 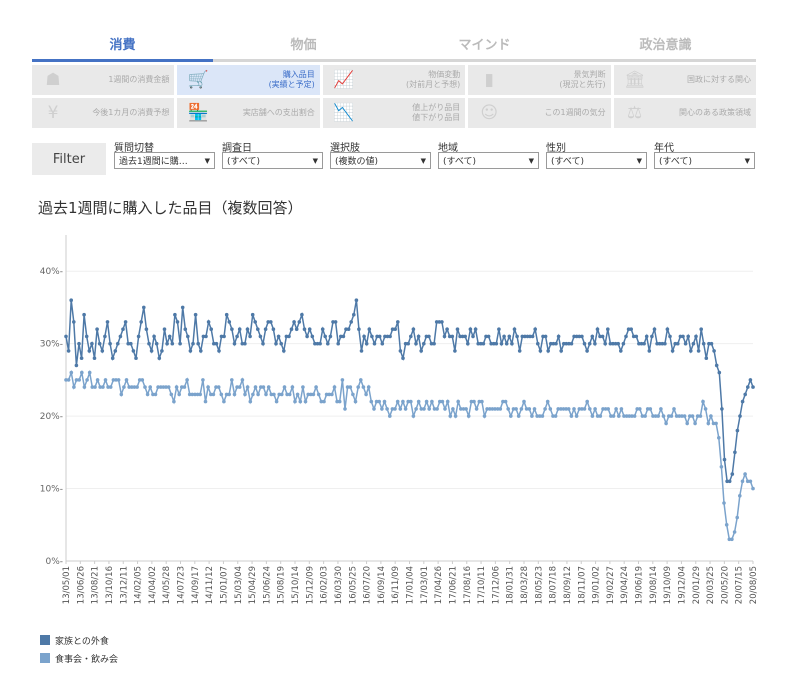 What do you see at coordinates (596, 160) in the screenshot?
I see `gender-select: (すべて) ▼` at bounding box center [596, 160].